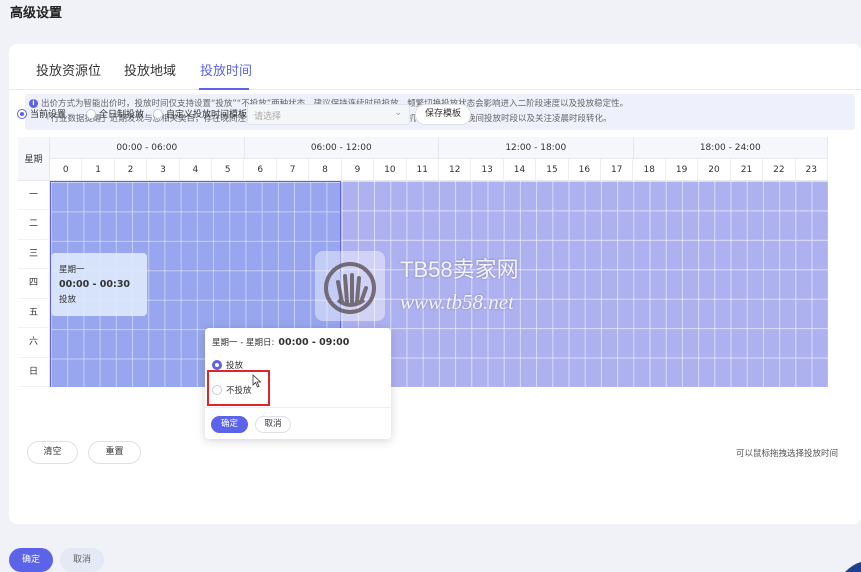  What do you see at coordinates (398, 113) in the screenshot?
I see `chevron-down-icon: ⌄` at bounding box center [398, 113].